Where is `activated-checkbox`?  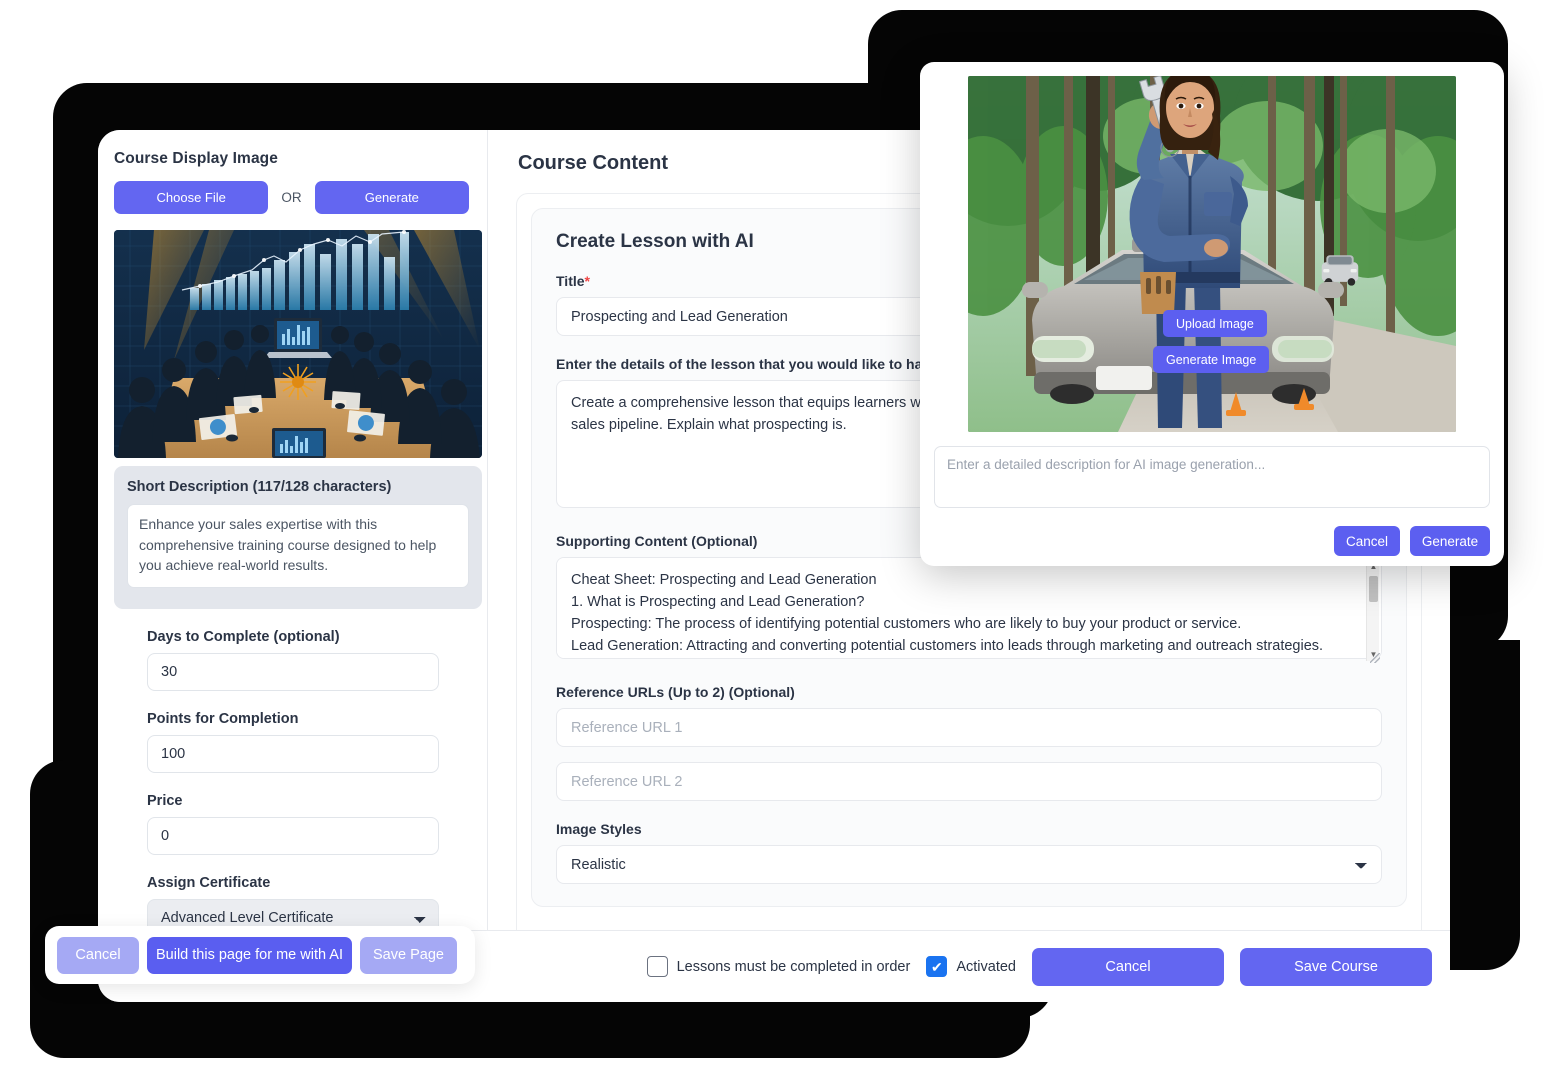 activated-checkbox is located at coordinates (937, 966).